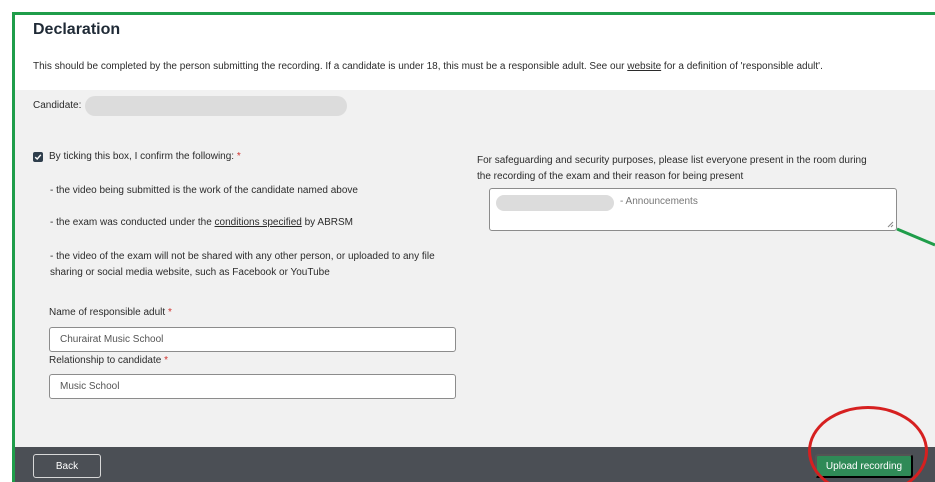 This screenshot has width=935, height=482. Describe the element at coordinates (915, 237) in the screenshot. I see `annotation-arrow` at that location.